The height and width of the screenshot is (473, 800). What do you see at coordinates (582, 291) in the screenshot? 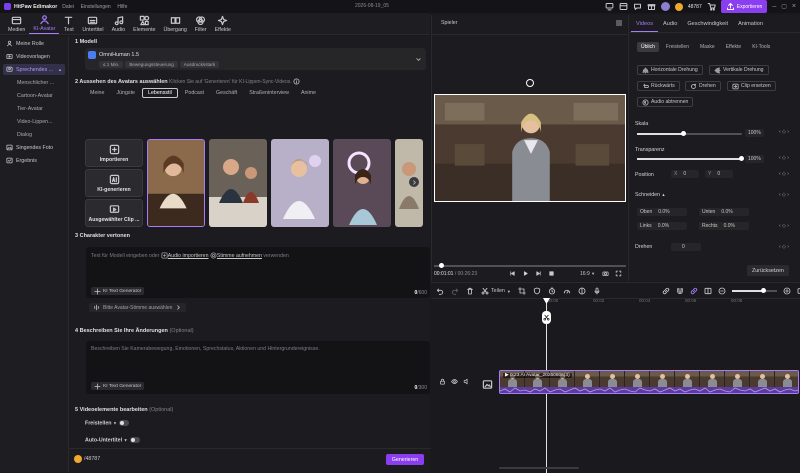
I see `mask-icon` at bounding box center [582, 291].